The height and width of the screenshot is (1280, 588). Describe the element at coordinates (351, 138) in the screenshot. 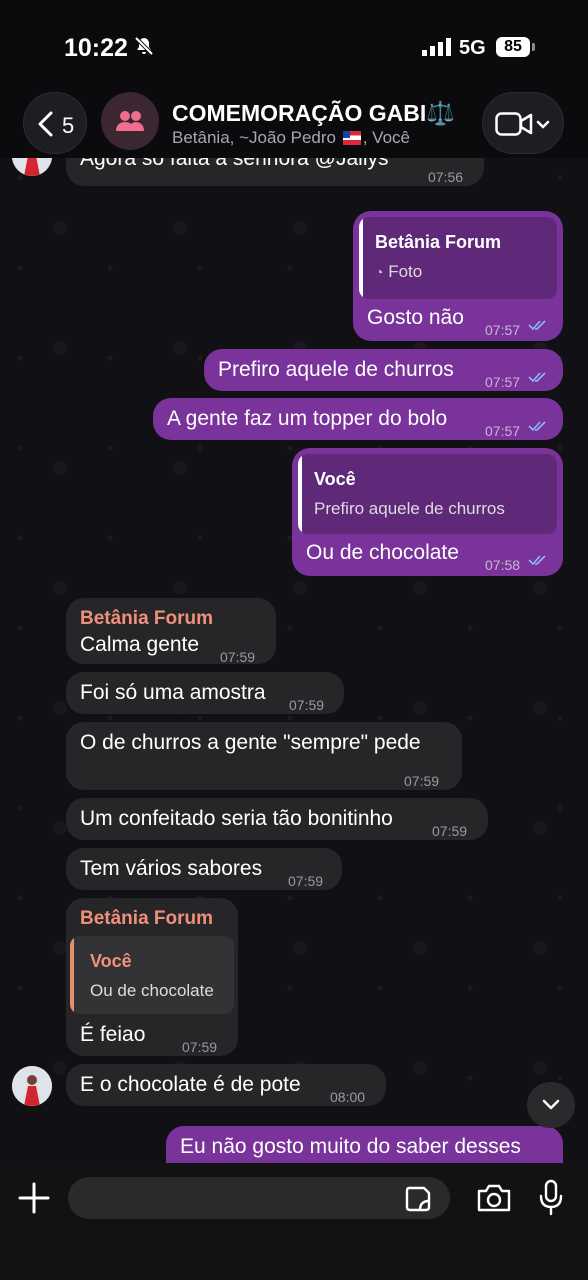

I see `paraguay-flag-icon` at that location.